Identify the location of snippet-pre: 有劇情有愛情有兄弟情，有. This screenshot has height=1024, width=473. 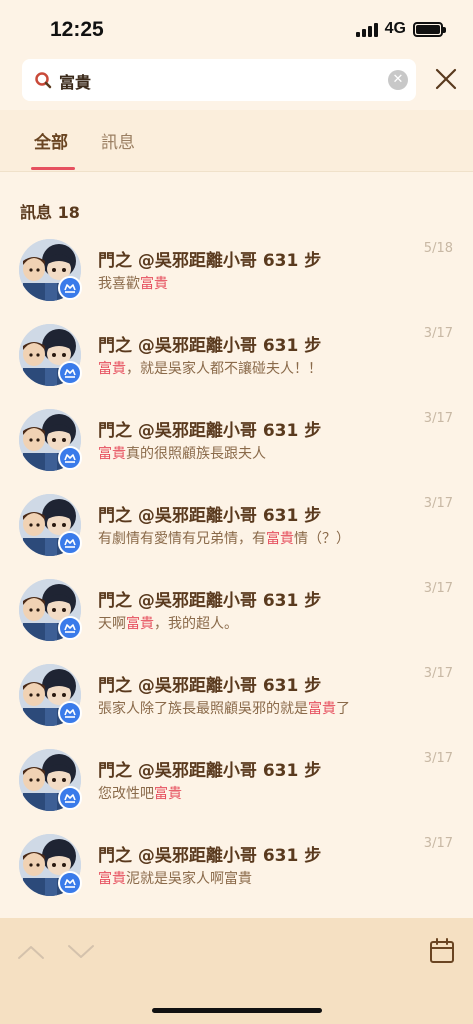
(182, 539).